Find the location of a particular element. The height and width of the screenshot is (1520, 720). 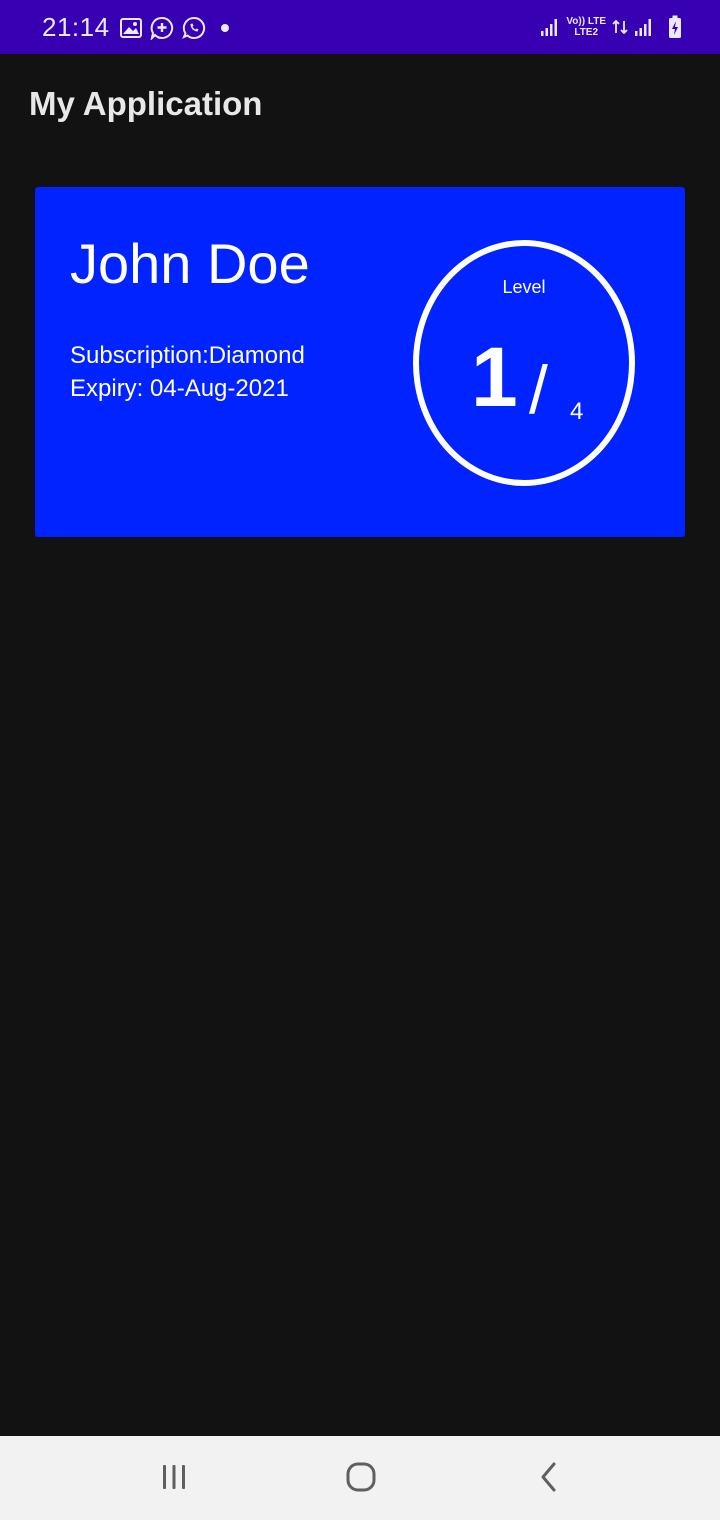

recents-icon is located at coordinates (174, 1479).